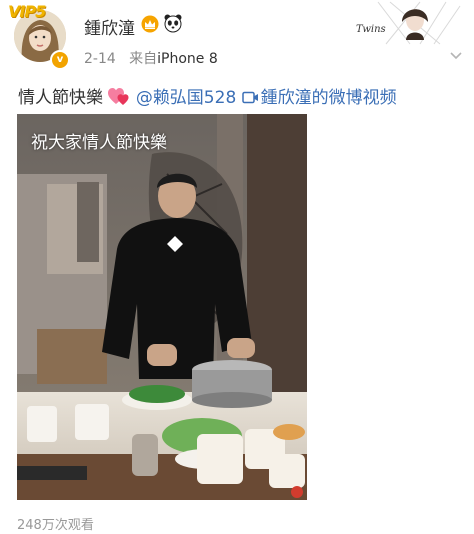 The height and width of the screenshot is (534, 474). What do you see at coordinates (109, 26) in the screenshot?
I see `username: 鍾欣潼` at bounding box center [109, 26].